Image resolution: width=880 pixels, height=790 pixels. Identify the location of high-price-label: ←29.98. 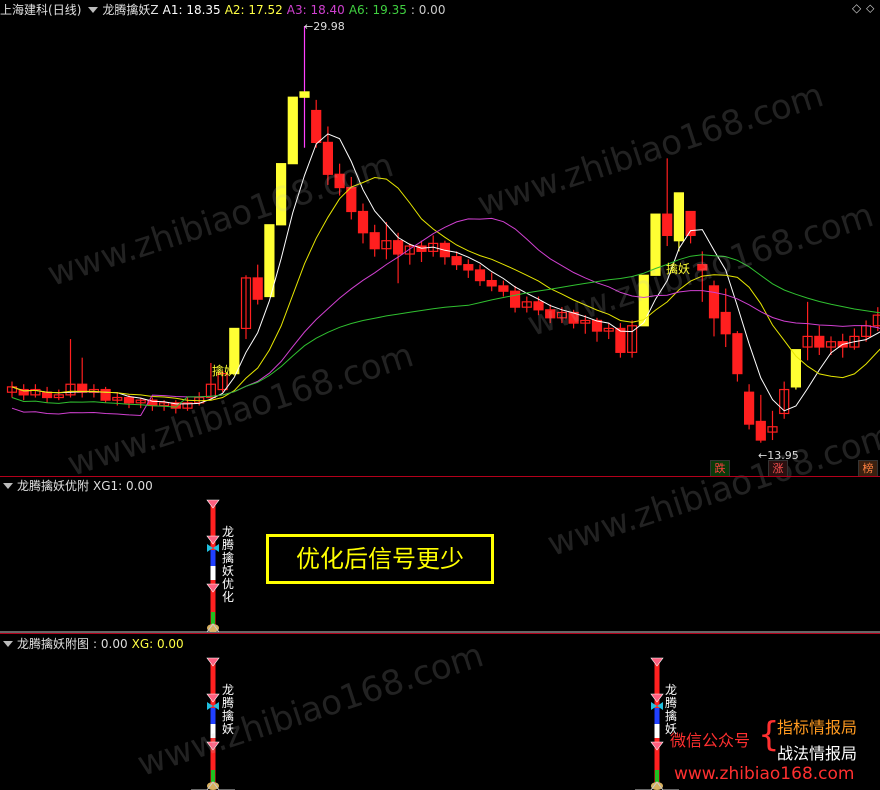
(324, 26).